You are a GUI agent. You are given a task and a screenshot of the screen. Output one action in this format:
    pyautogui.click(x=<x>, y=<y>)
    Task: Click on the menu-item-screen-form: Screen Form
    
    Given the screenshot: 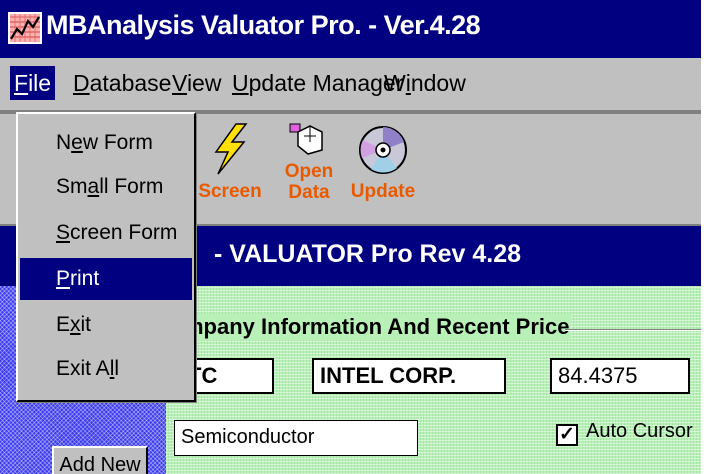 What is the action you would take?
    pyautogui.click(x=106, y=233)
    